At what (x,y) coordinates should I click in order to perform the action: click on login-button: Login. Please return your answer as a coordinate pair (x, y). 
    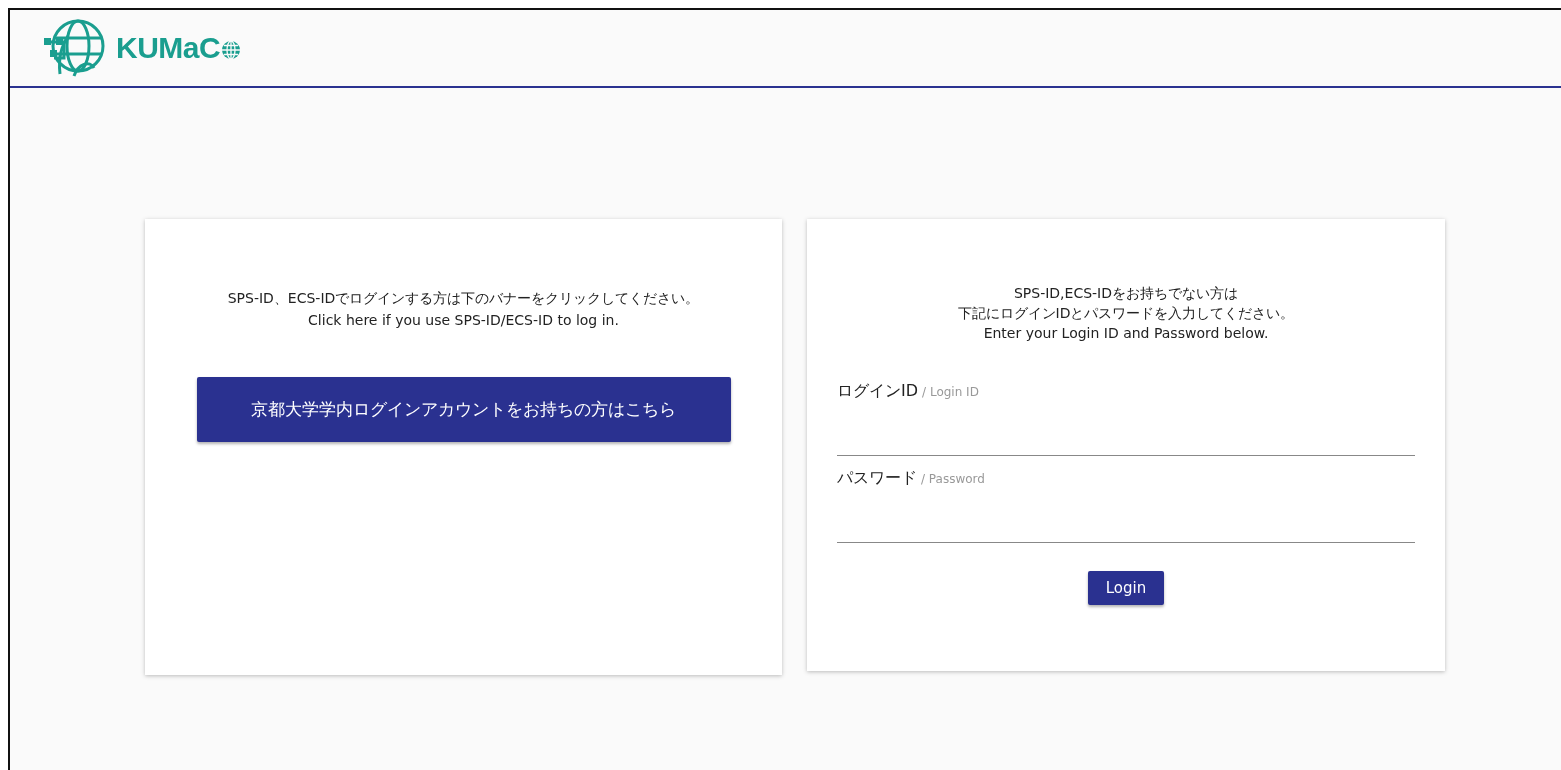
    Looking at the image, I should click on (1126, 588).